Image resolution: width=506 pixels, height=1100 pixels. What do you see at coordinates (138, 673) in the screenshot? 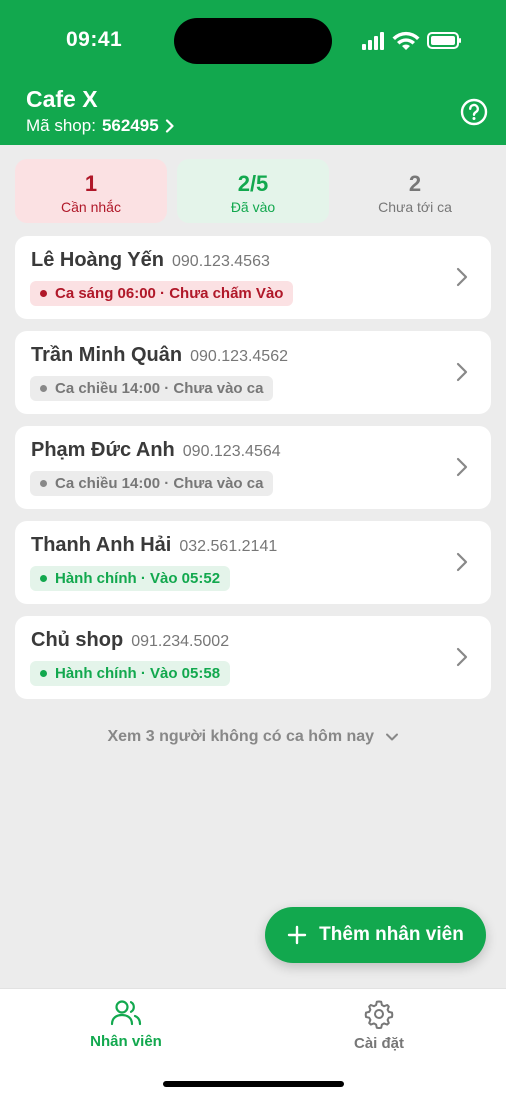
I see `status-text: Hành chính · Vào 05:58` at bounding box center [138, 673].